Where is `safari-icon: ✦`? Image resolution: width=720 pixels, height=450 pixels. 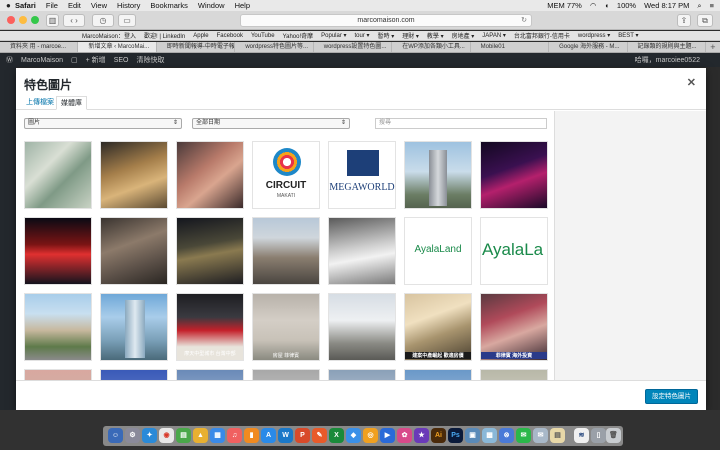
safari-icon: ✦ is located at coordinates (149, 435).